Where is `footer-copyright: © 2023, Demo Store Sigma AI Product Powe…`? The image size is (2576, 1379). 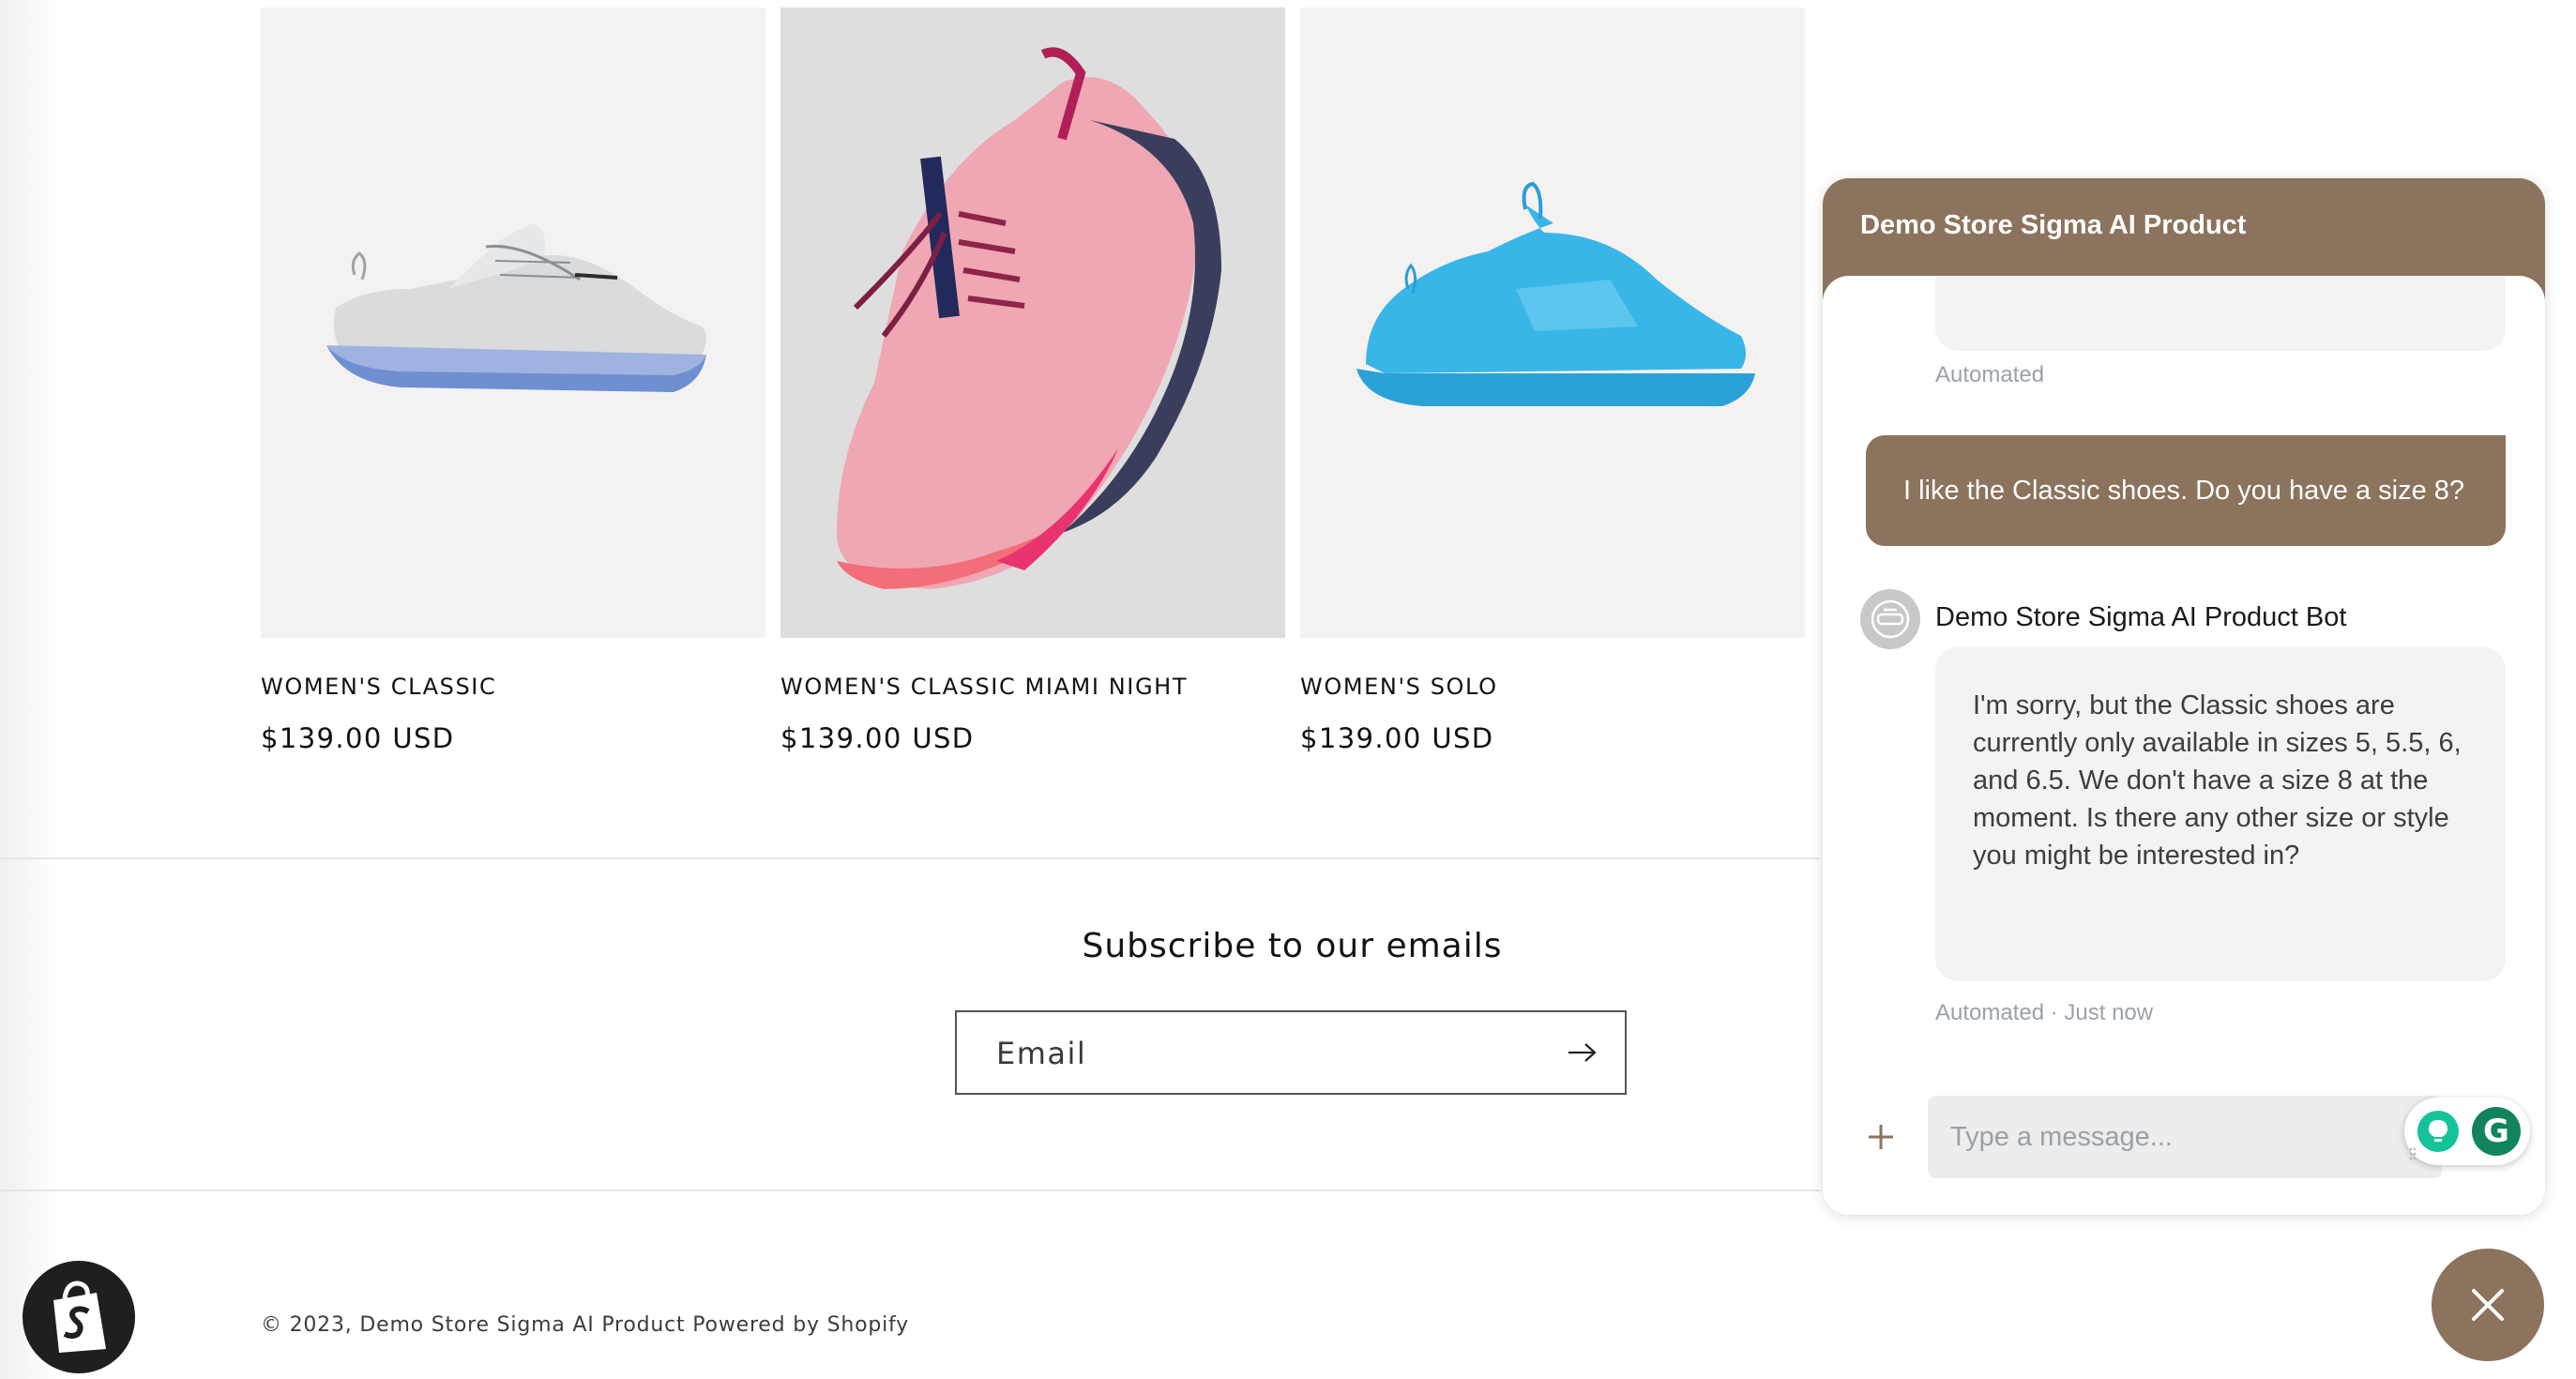 footer-copyright: © 2023, Demo Store Sigma AI Product Powe… is located at coordinates (585, 1325).